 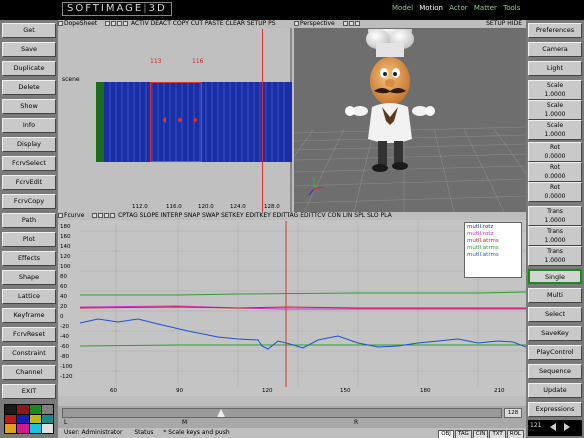 I want to click on rot-y-field: Rot 0.0000, so click(x=555, y=172).